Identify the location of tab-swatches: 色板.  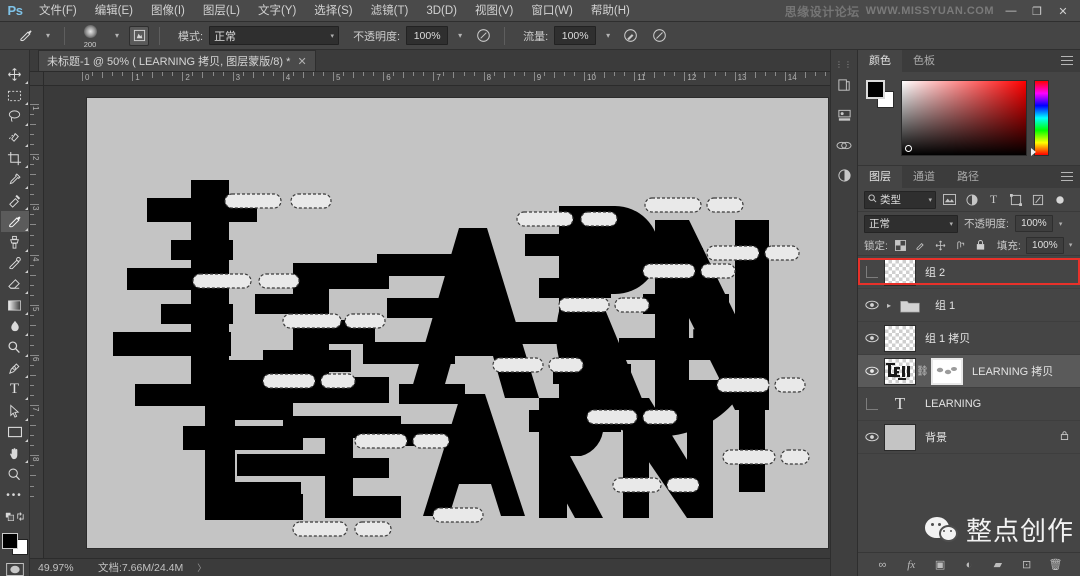
(924, 61).